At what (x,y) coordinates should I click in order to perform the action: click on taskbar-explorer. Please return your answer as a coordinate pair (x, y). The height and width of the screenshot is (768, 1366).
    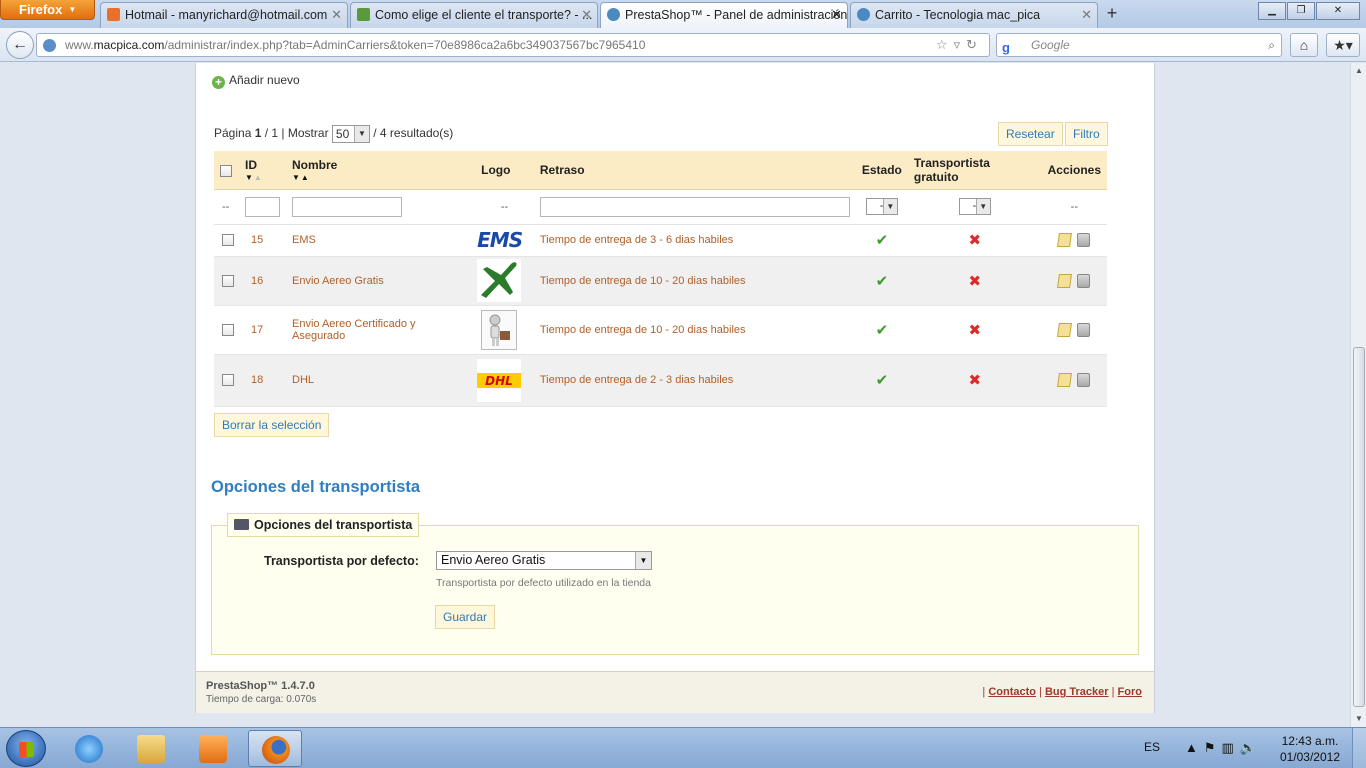
    Looking at the image, I should click on (151, 748).